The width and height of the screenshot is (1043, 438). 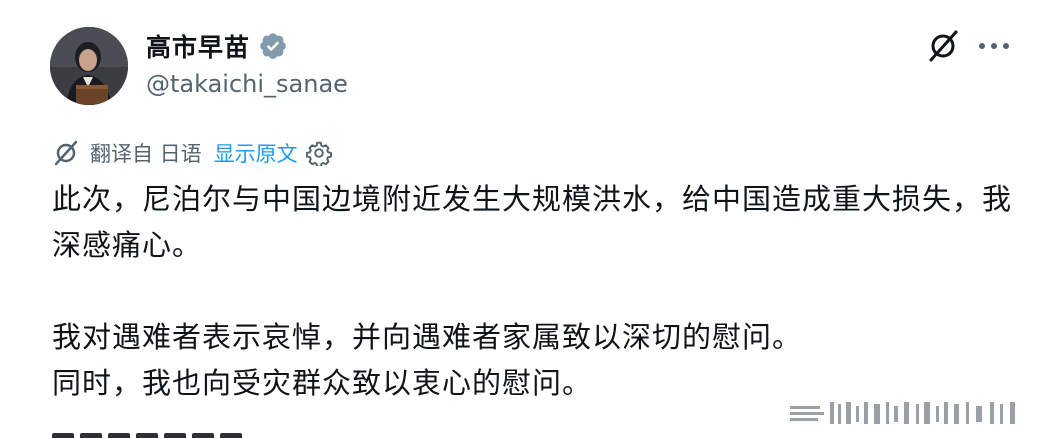 I want to click on translation-bar: 翻译自 日语 显示原文, so click(x=192, y=153).